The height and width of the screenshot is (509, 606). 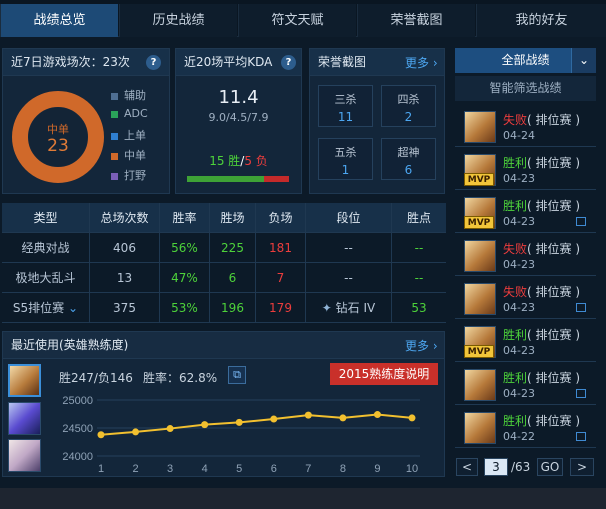 What do you see at coordinates (59, 20) in the screenshot?
I see `tab-overview: 战绩总览` at bounding box center [59, 20].